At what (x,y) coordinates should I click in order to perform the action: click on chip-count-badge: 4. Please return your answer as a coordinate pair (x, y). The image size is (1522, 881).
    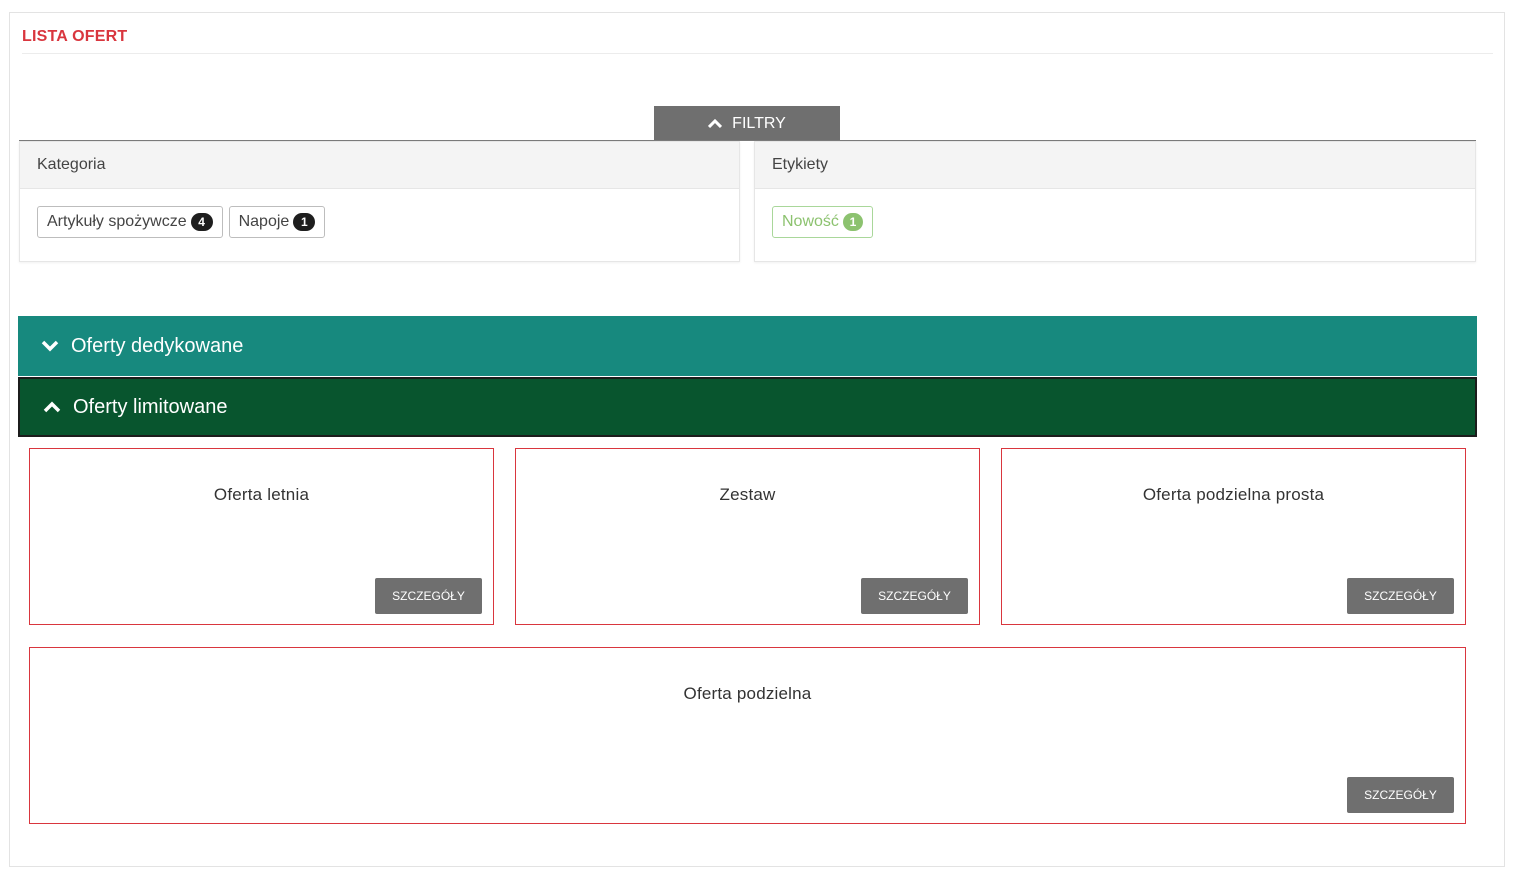
    Looking at the image, I should click on (201, 222).